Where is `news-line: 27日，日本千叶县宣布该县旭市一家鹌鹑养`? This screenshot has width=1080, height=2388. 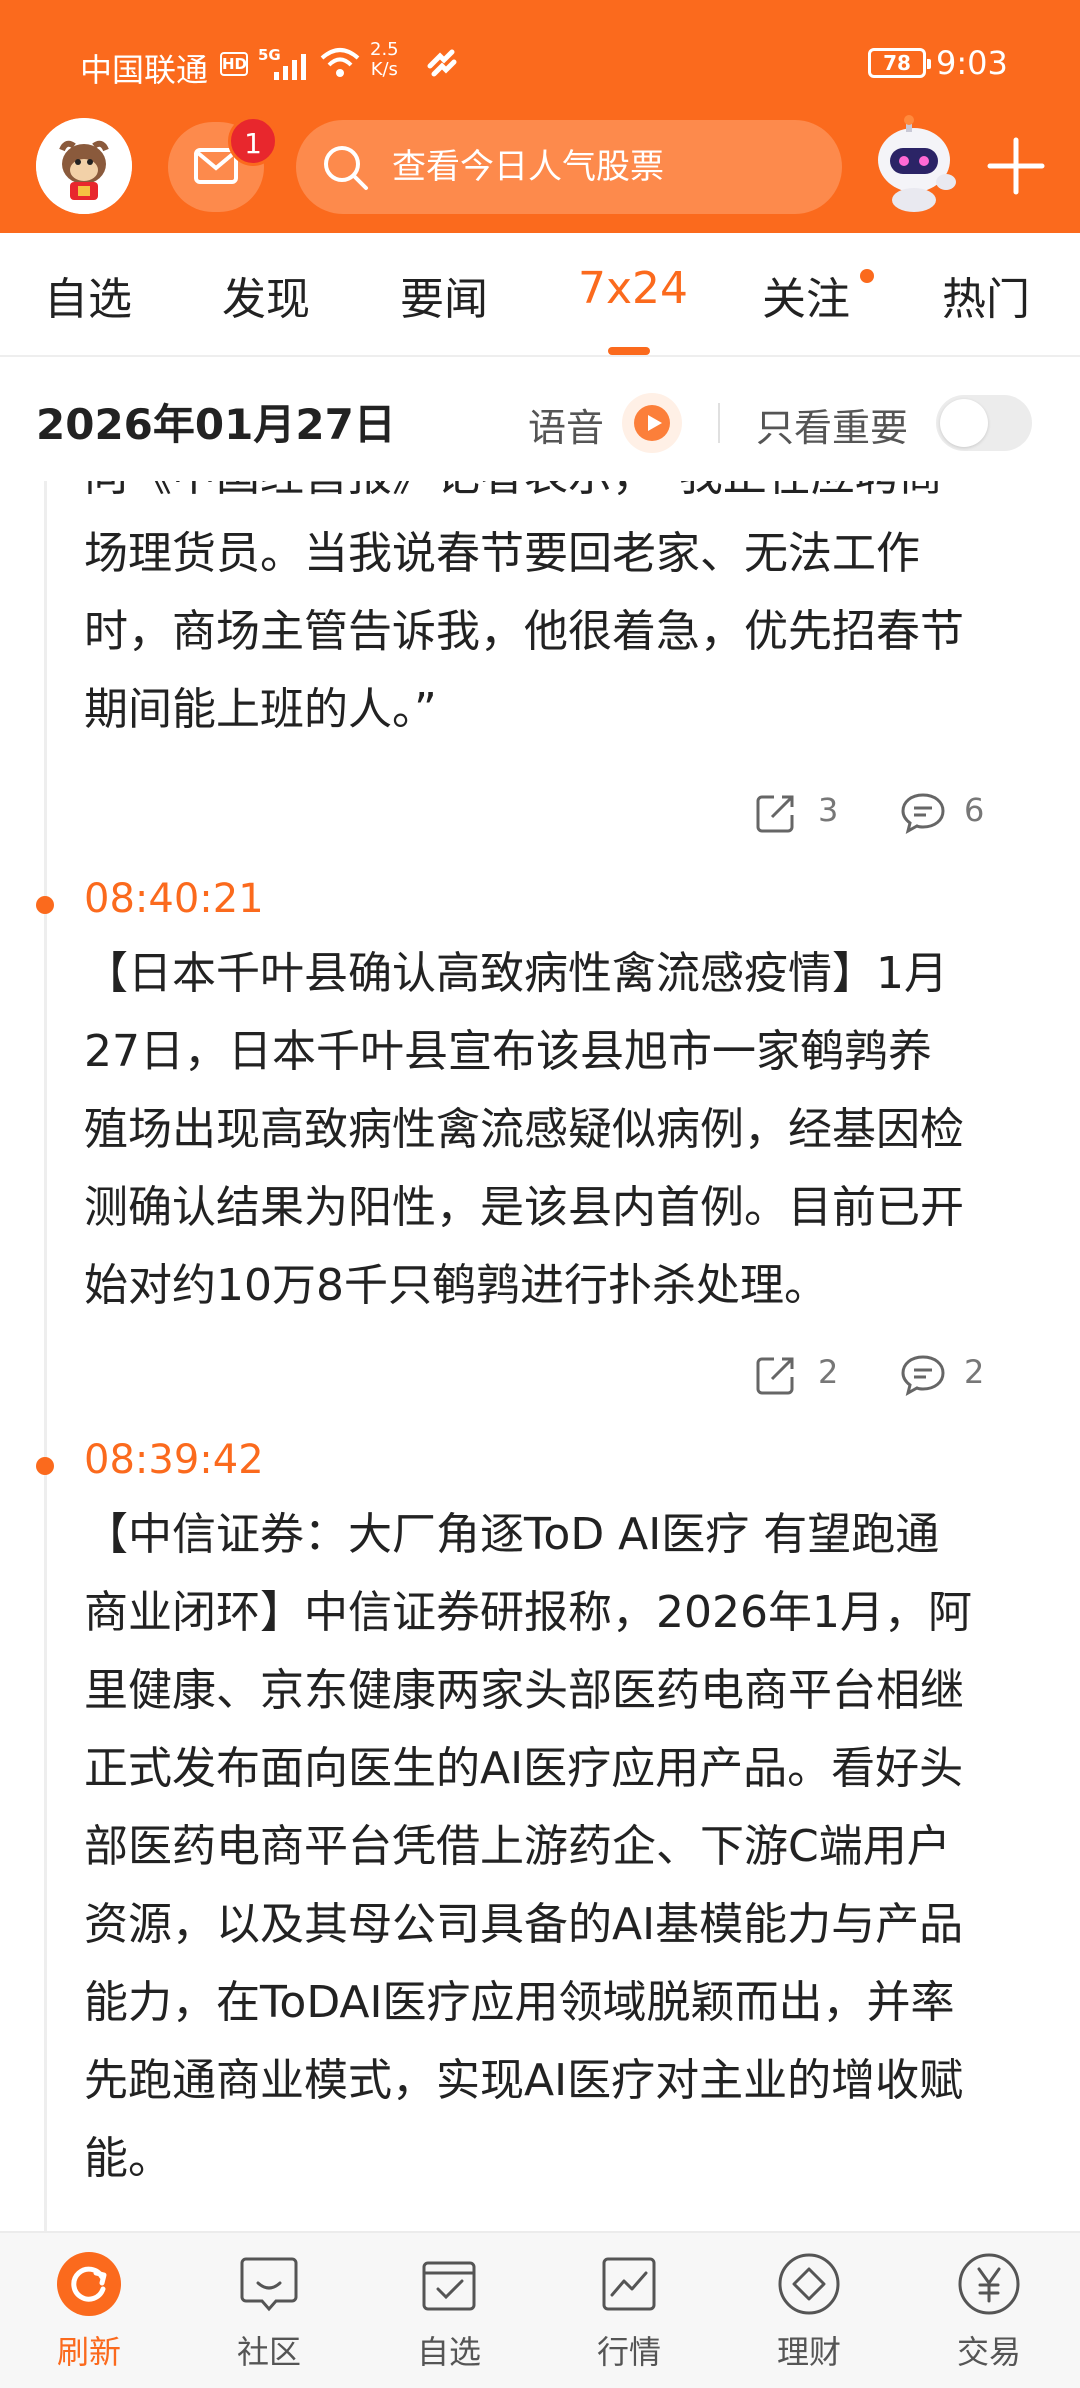 news-line: 27日，日本千叶县宣布该县旭市一家鹌鹑养 is located at coordinates (508, 1051).